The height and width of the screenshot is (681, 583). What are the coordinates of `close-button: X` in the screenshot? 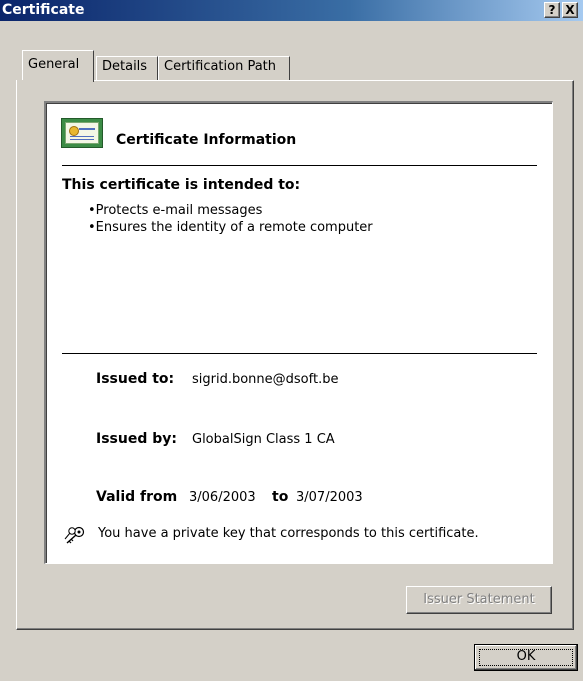 It's located at (570, 10).